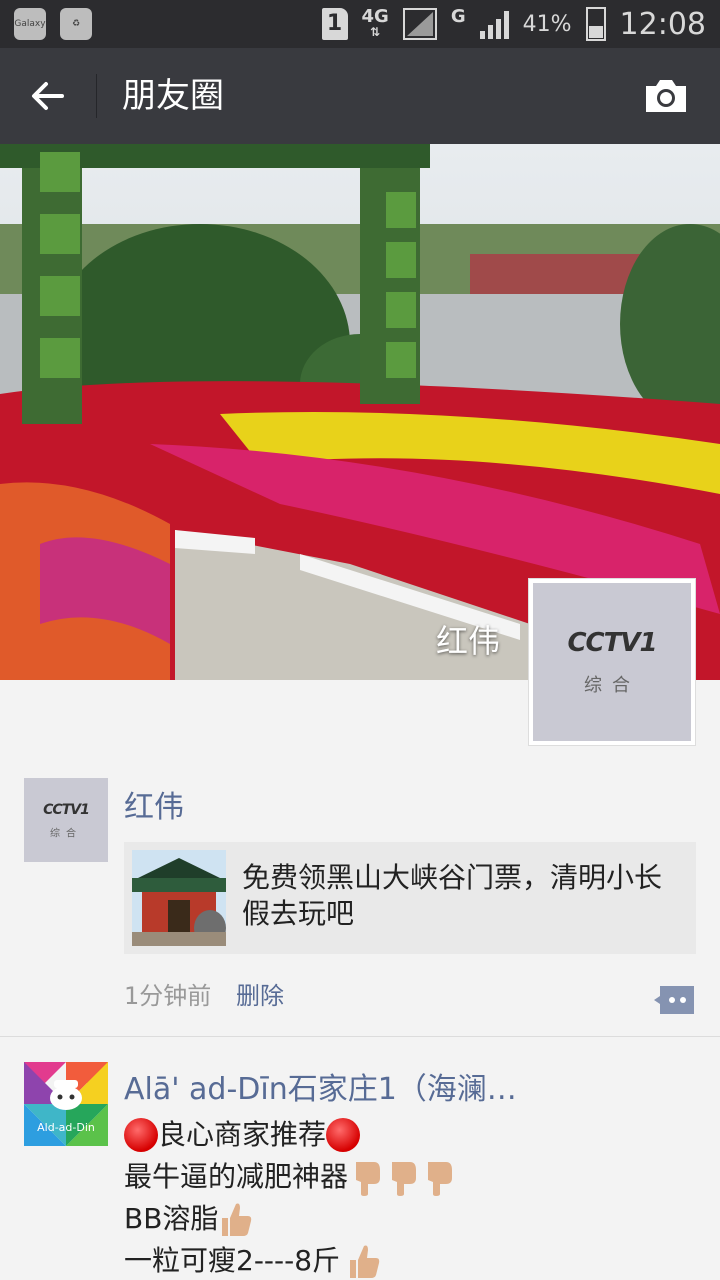 Image resolution: width=720 pixels, height=1280 pixels. What do you see at coordinates (66, 834) in the screenshot?
I see `avatar-sub: 综合` at bounding box center [66, 834].